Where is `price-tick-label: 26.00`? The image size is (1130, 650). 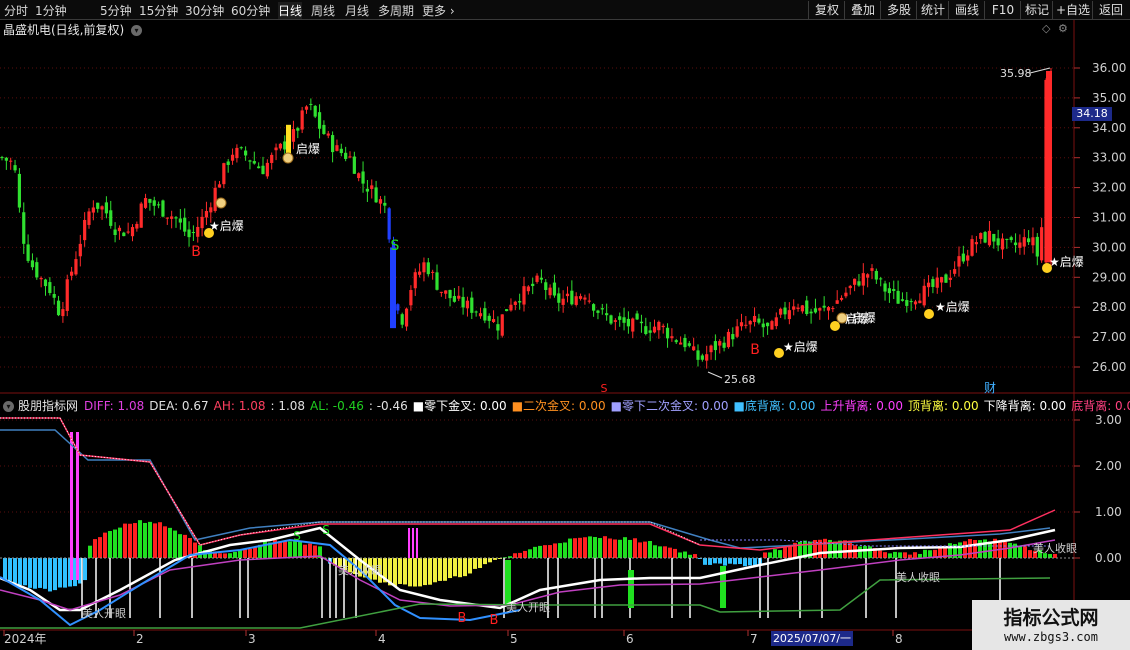 price-tick-label: 26.00 is located at coordinates (1109, 367).